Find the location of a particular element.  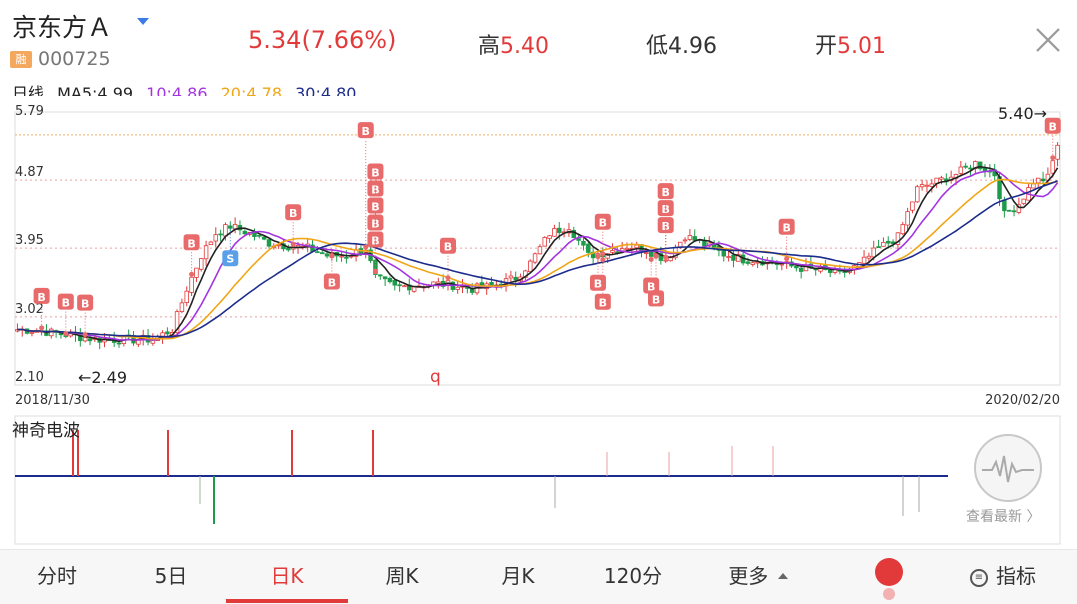

tab-120min: 120分 is located at coordinates (633, 577).